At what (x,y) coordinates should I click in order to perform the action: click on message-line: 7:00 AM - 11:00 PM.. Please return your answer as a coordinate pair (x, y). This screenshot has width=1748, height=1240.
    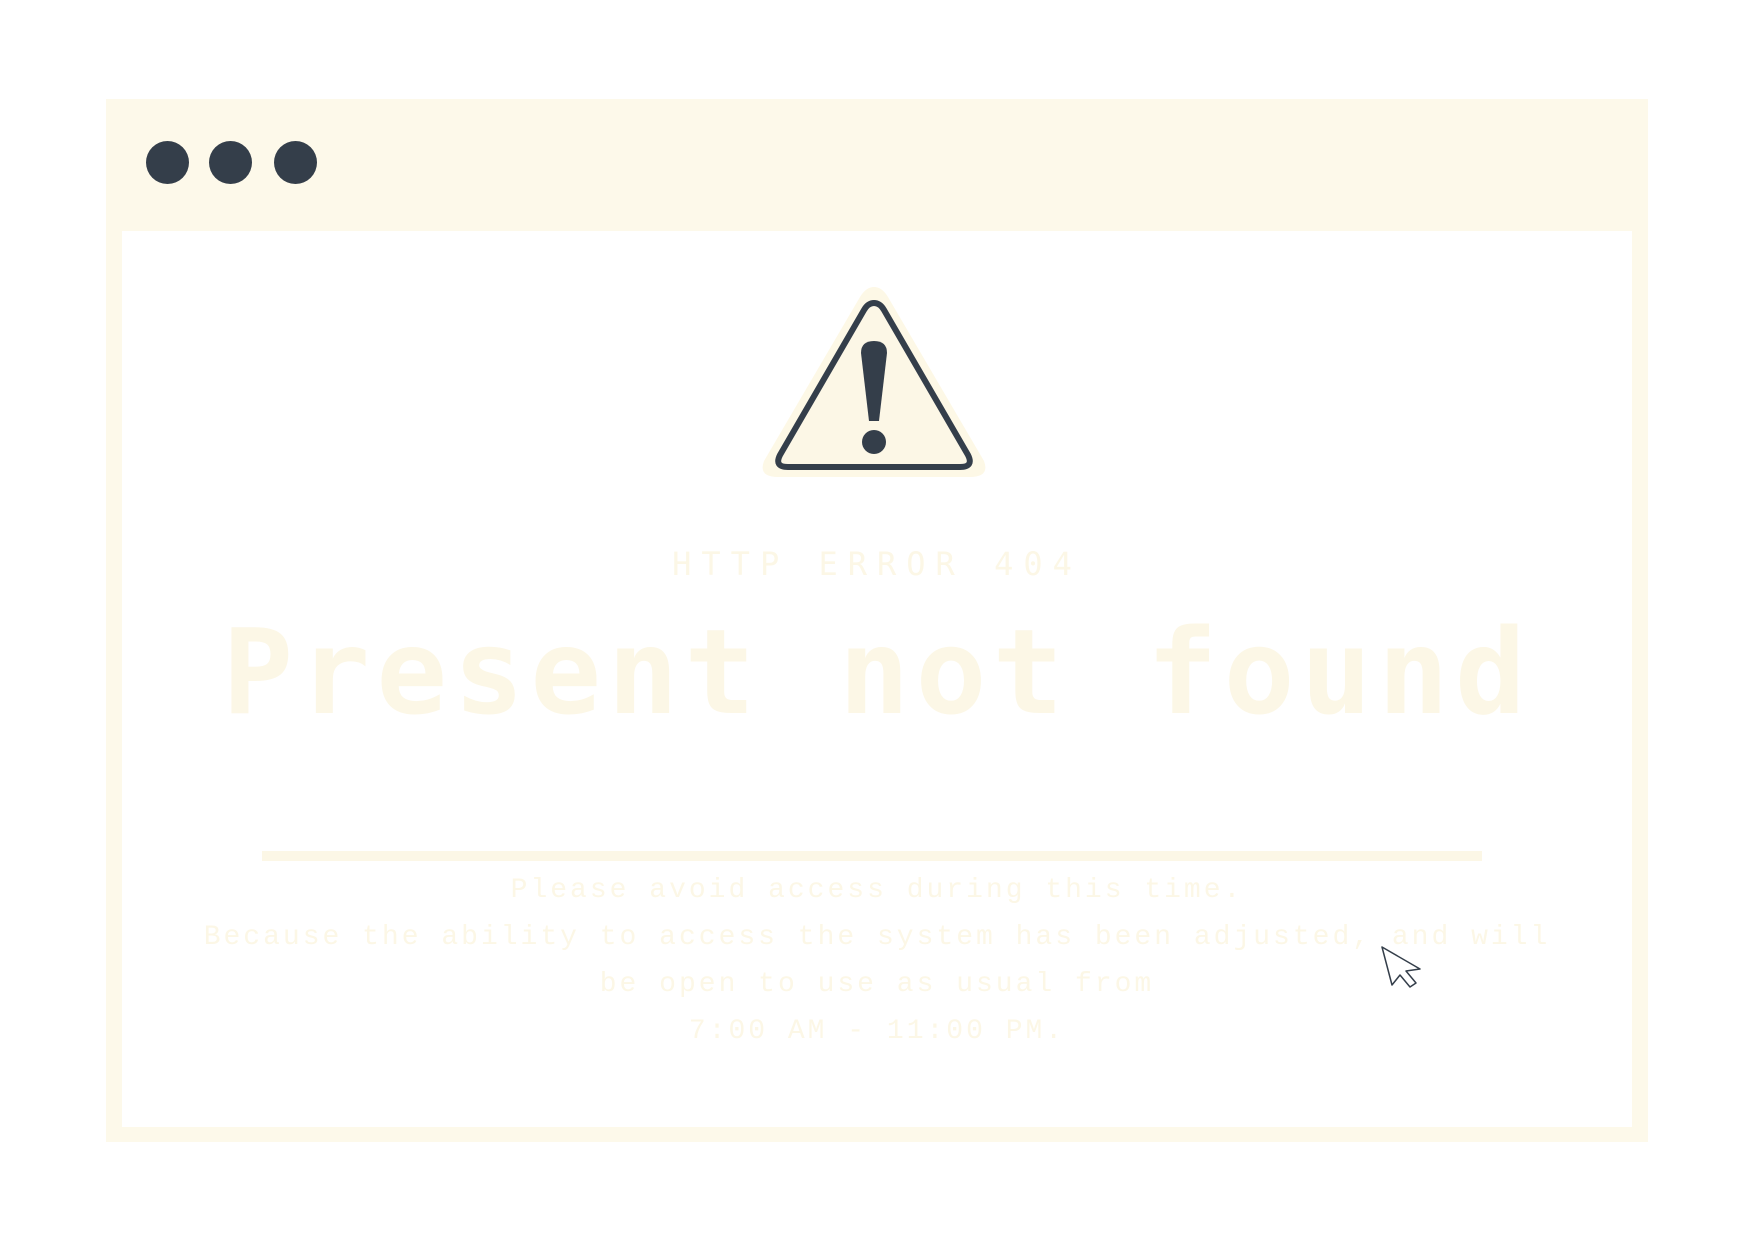
    Looking at the image, I should click on (877, 1031).